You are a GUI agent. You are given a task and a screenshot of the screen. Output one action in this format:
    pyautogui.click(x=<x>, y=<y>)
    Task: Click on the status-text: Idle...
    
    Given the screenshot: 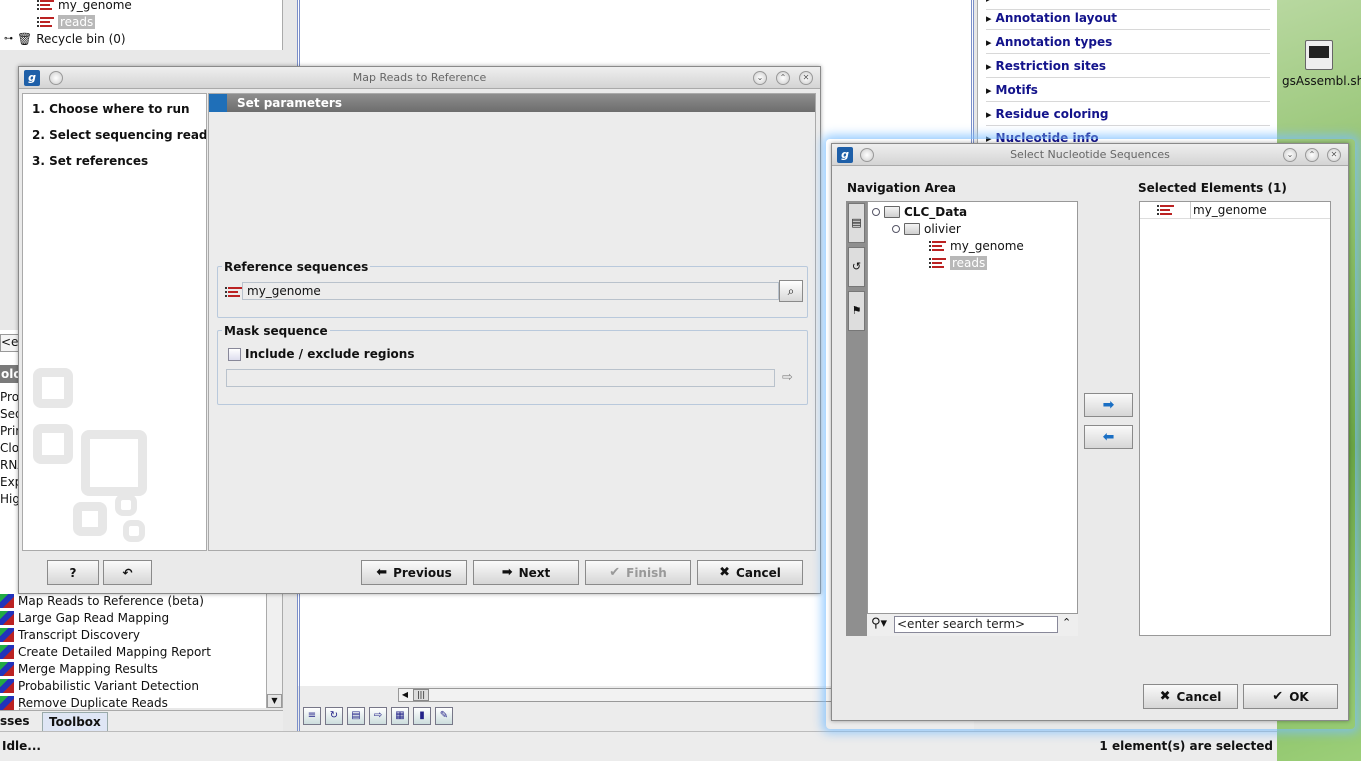 What is the action you would take?
    pyautogui.click(x=21, y=746)
    